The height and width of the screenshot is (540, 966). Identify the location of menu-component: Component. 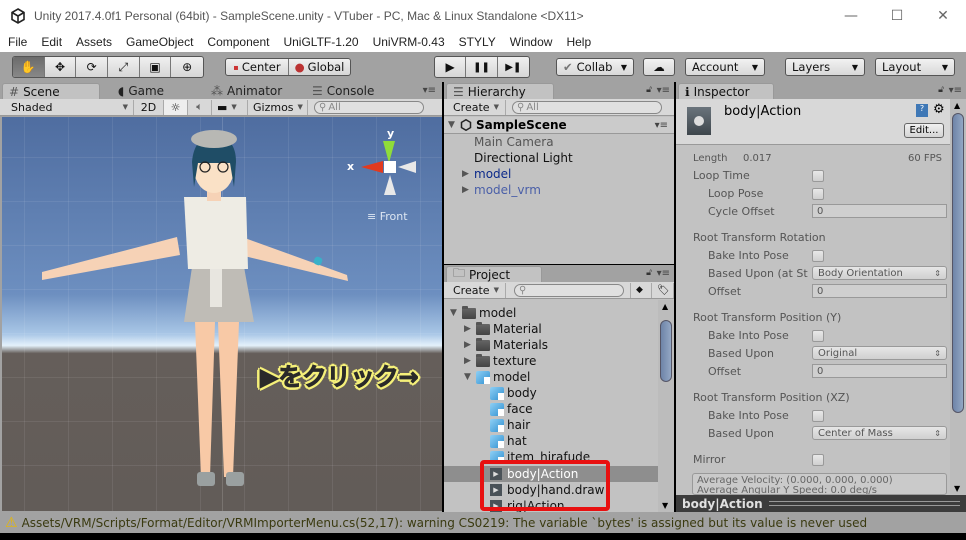
(238, 42).